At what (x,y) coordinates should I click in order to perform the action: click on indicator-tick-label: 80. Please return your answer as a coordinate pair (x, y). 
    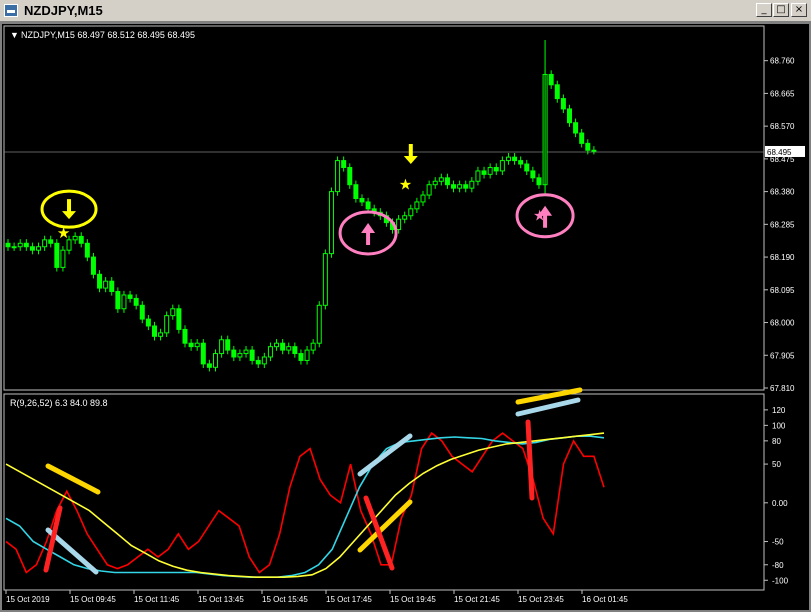
    Looking at the image, I should click on (776, 441).